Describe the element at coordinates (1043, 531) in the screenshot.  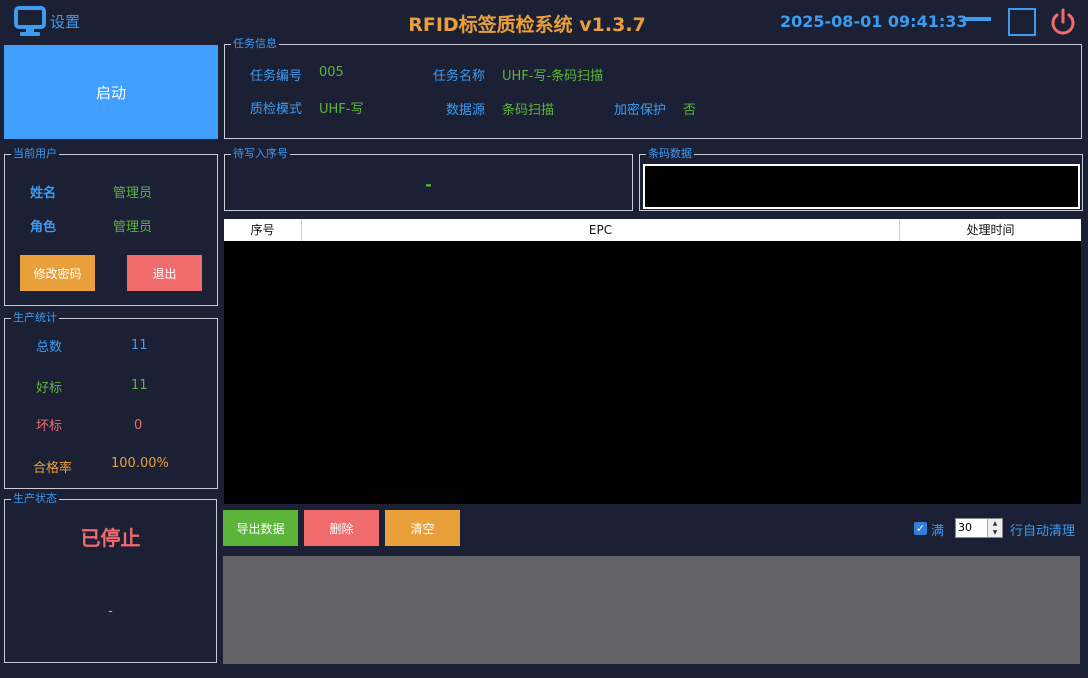
I see `auto-clear-suffix: 行自动清理` at that location.